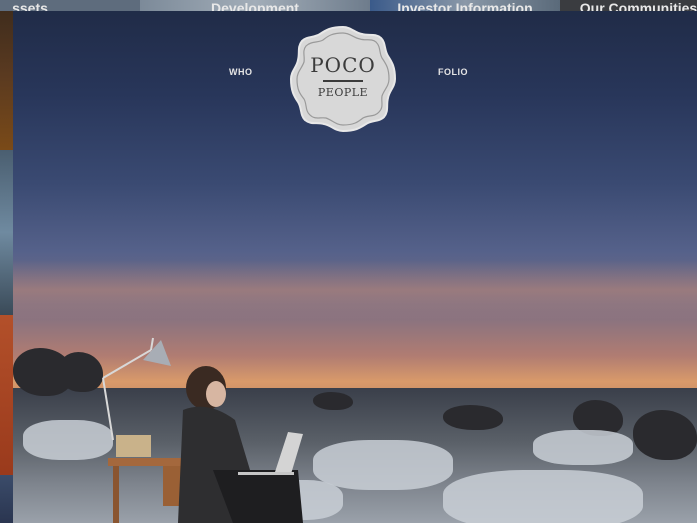 This screenshot has height=523, width=697. I want to click on top-nav-label: Development, so click(255, 5).